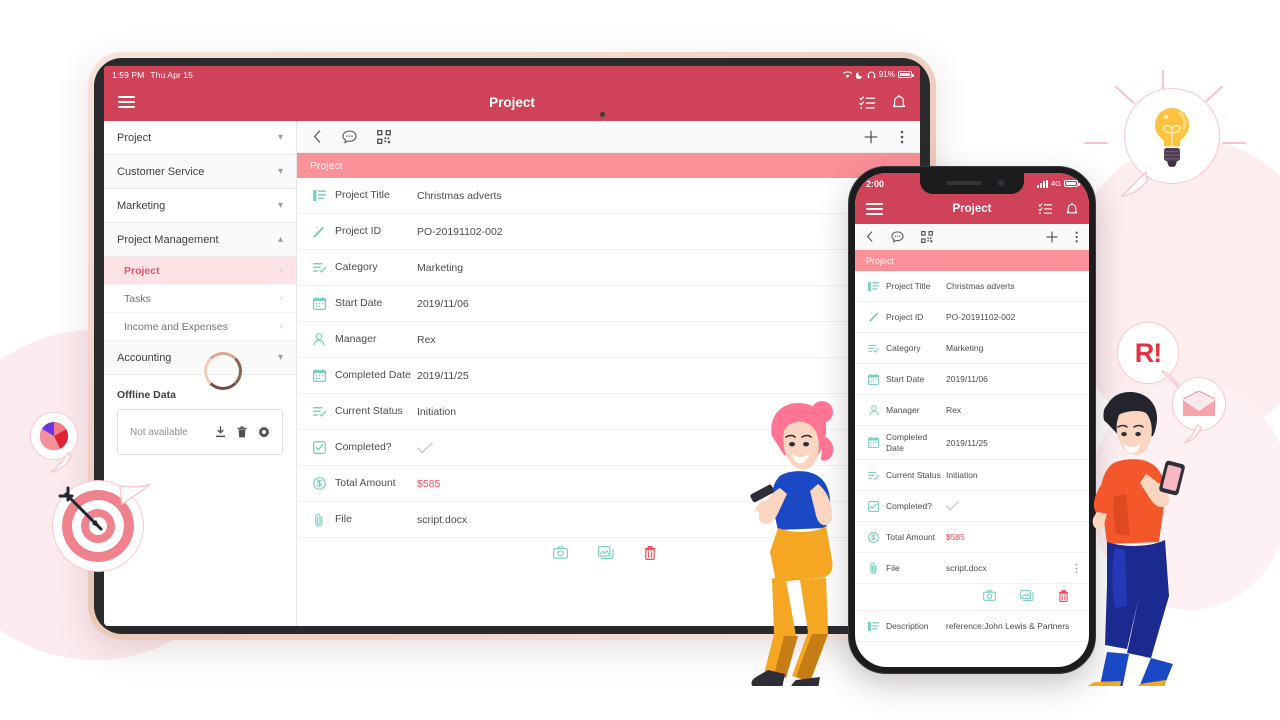 The width and height of the screenshot is (1280, 720). Describe the element at coordinates (966, 568) in the screenshot. I see `field-value: script.docx` at that location.